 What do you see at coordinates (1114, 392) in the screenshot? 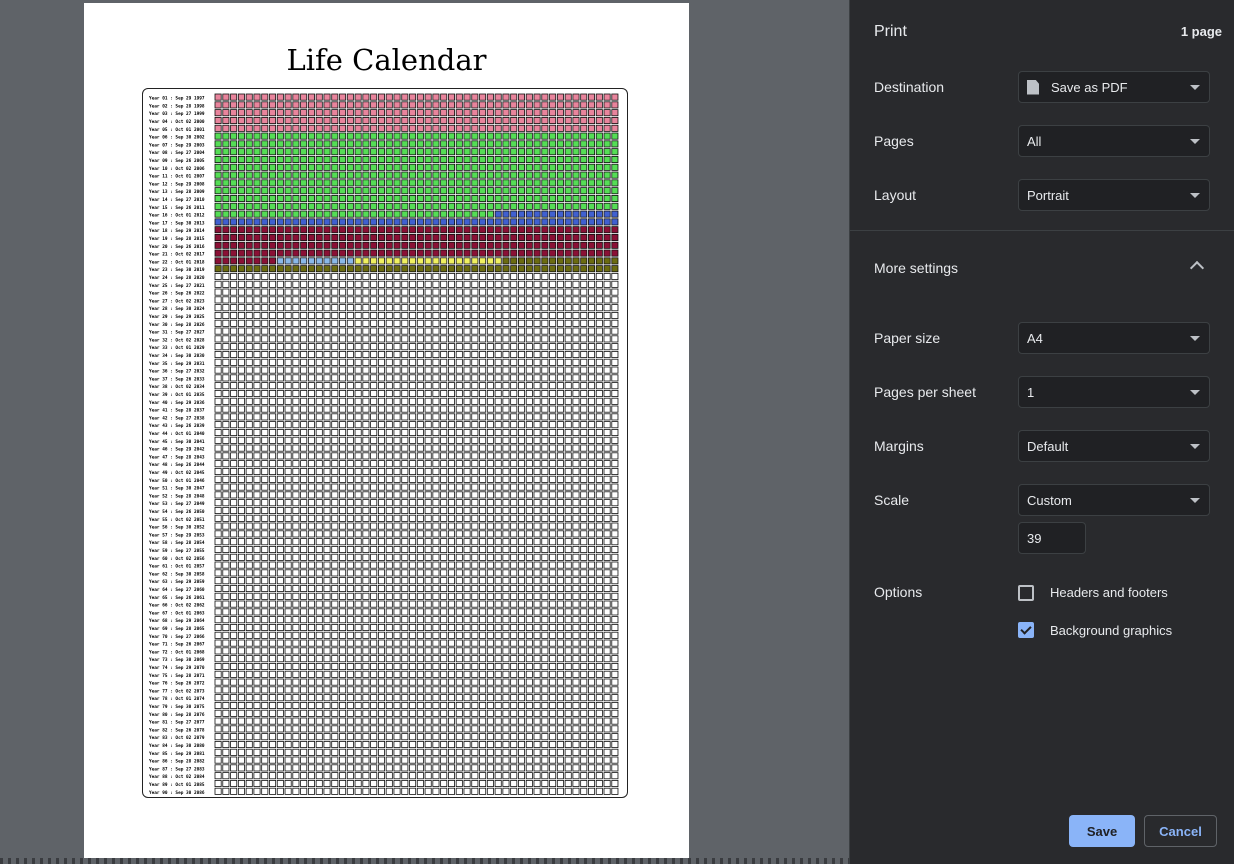
I see `pages-per-sheet-select: 1` at bounding box center [1114, 392].